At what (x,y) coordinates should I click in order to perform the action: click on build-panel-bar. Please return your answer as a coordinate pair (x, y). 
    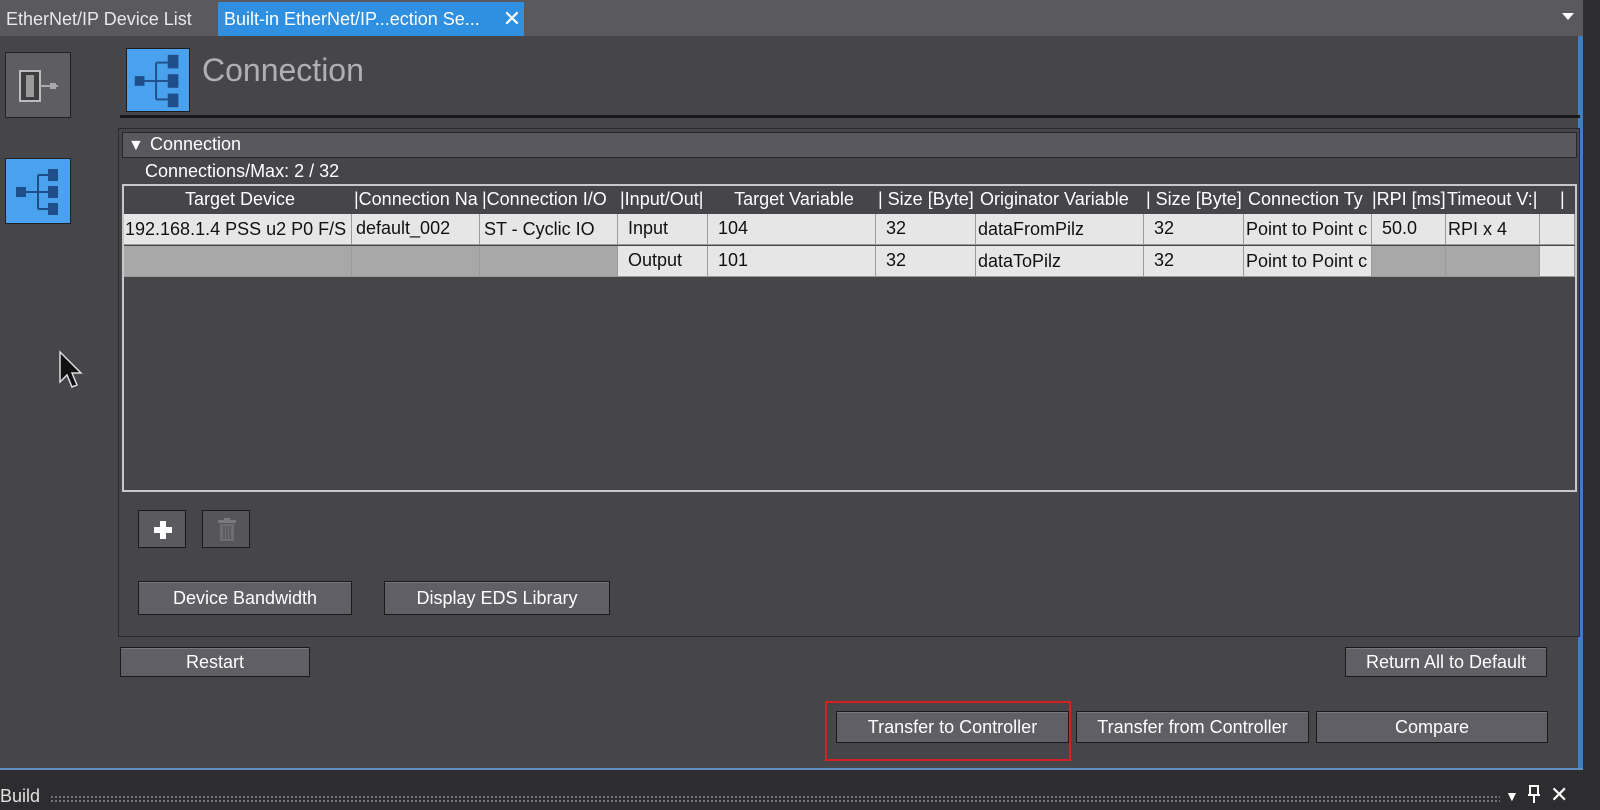
    Looking at the image, I should click on (791, 790).